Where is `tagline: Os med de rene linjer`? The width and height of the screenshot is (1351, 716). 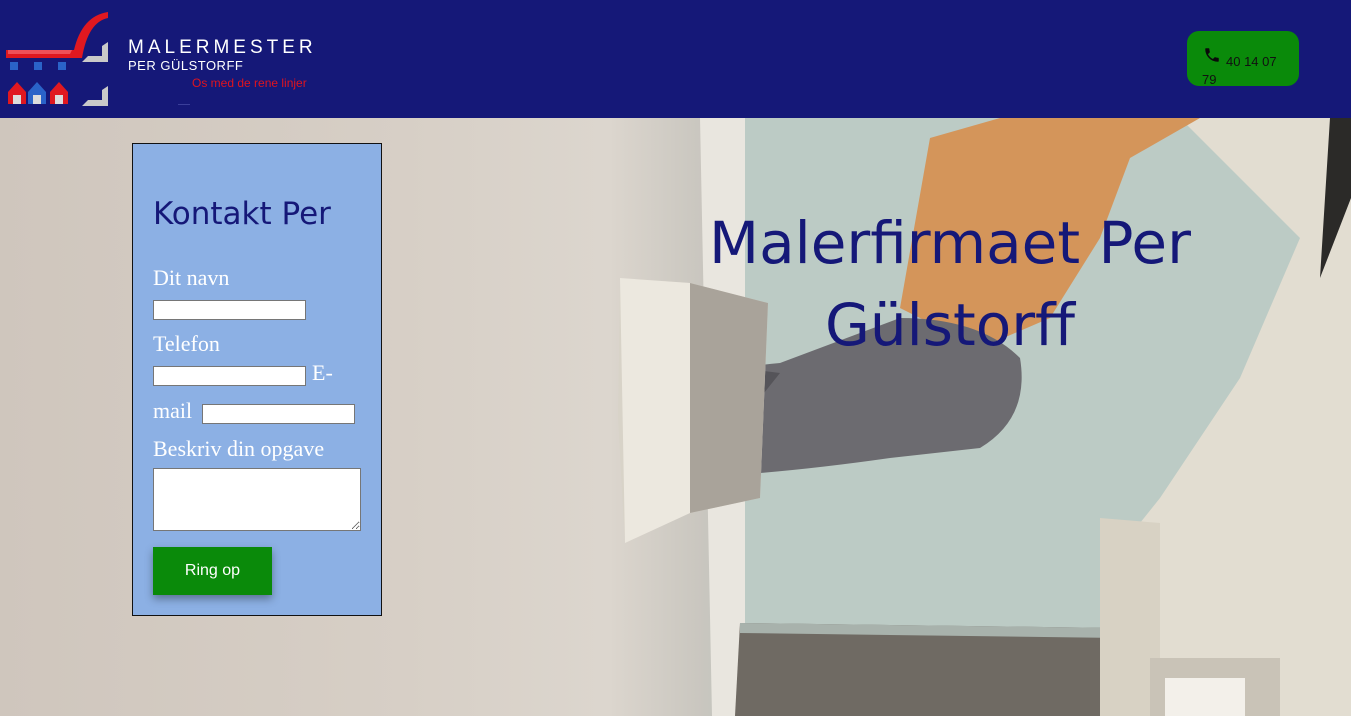 tagline: Os med de rene linjer is located at coordinates (249, 83).